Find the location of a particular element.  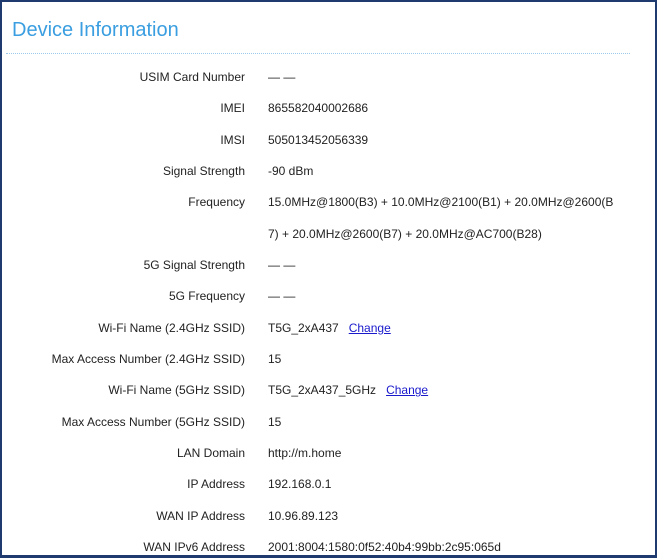

info-value: T5G_2xA437_5GHz is located at coordinates (322, 390).